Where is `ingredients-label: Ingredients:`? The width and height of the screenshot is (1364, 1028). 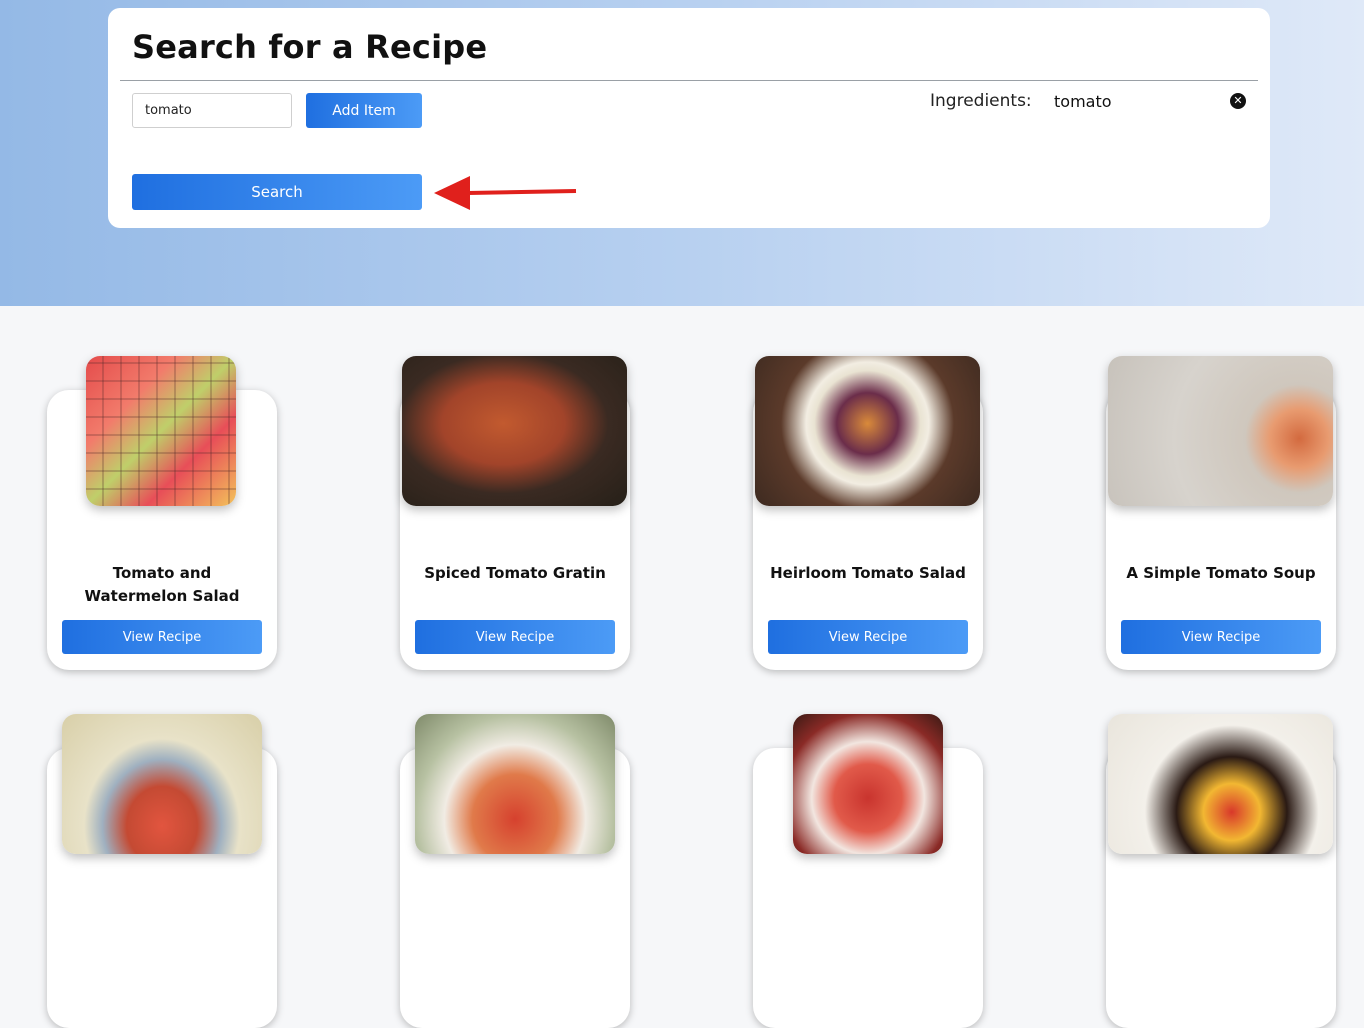 ingredients-label: Ingredients: is located at coordinates (981, 101).